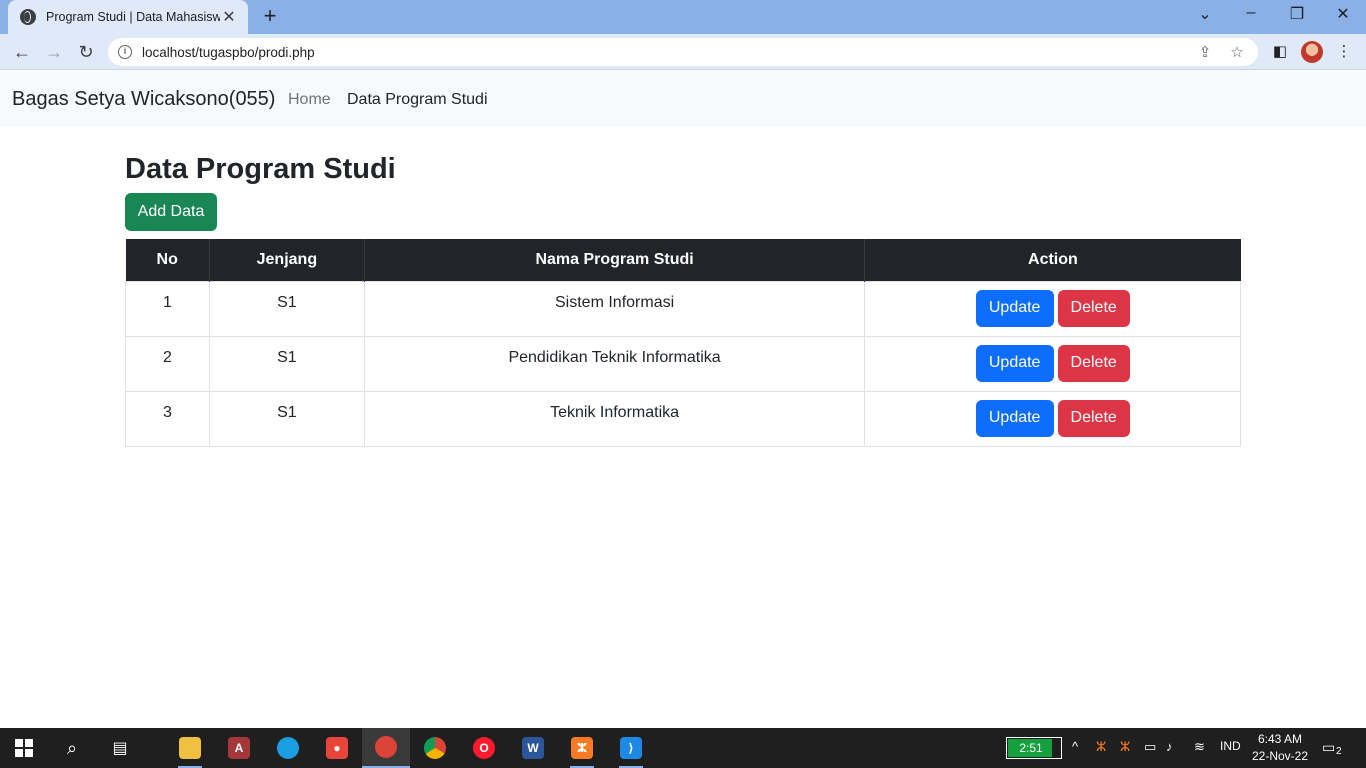 The image size is (1366, 768). I want to click on xampp-app: ⵣ, so click(582, 748).